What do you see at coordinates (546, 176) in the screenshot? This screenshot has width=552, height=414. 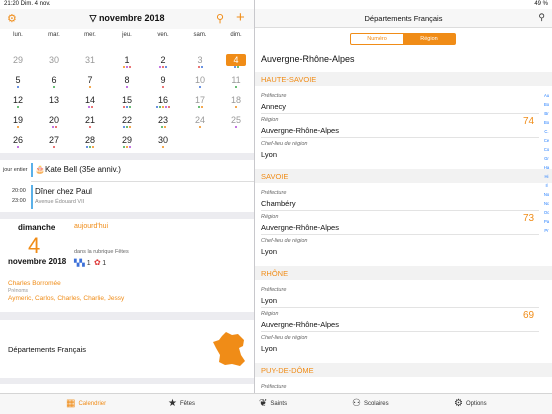 I see `index-letter: Hi` at bounding box center [546, 176].